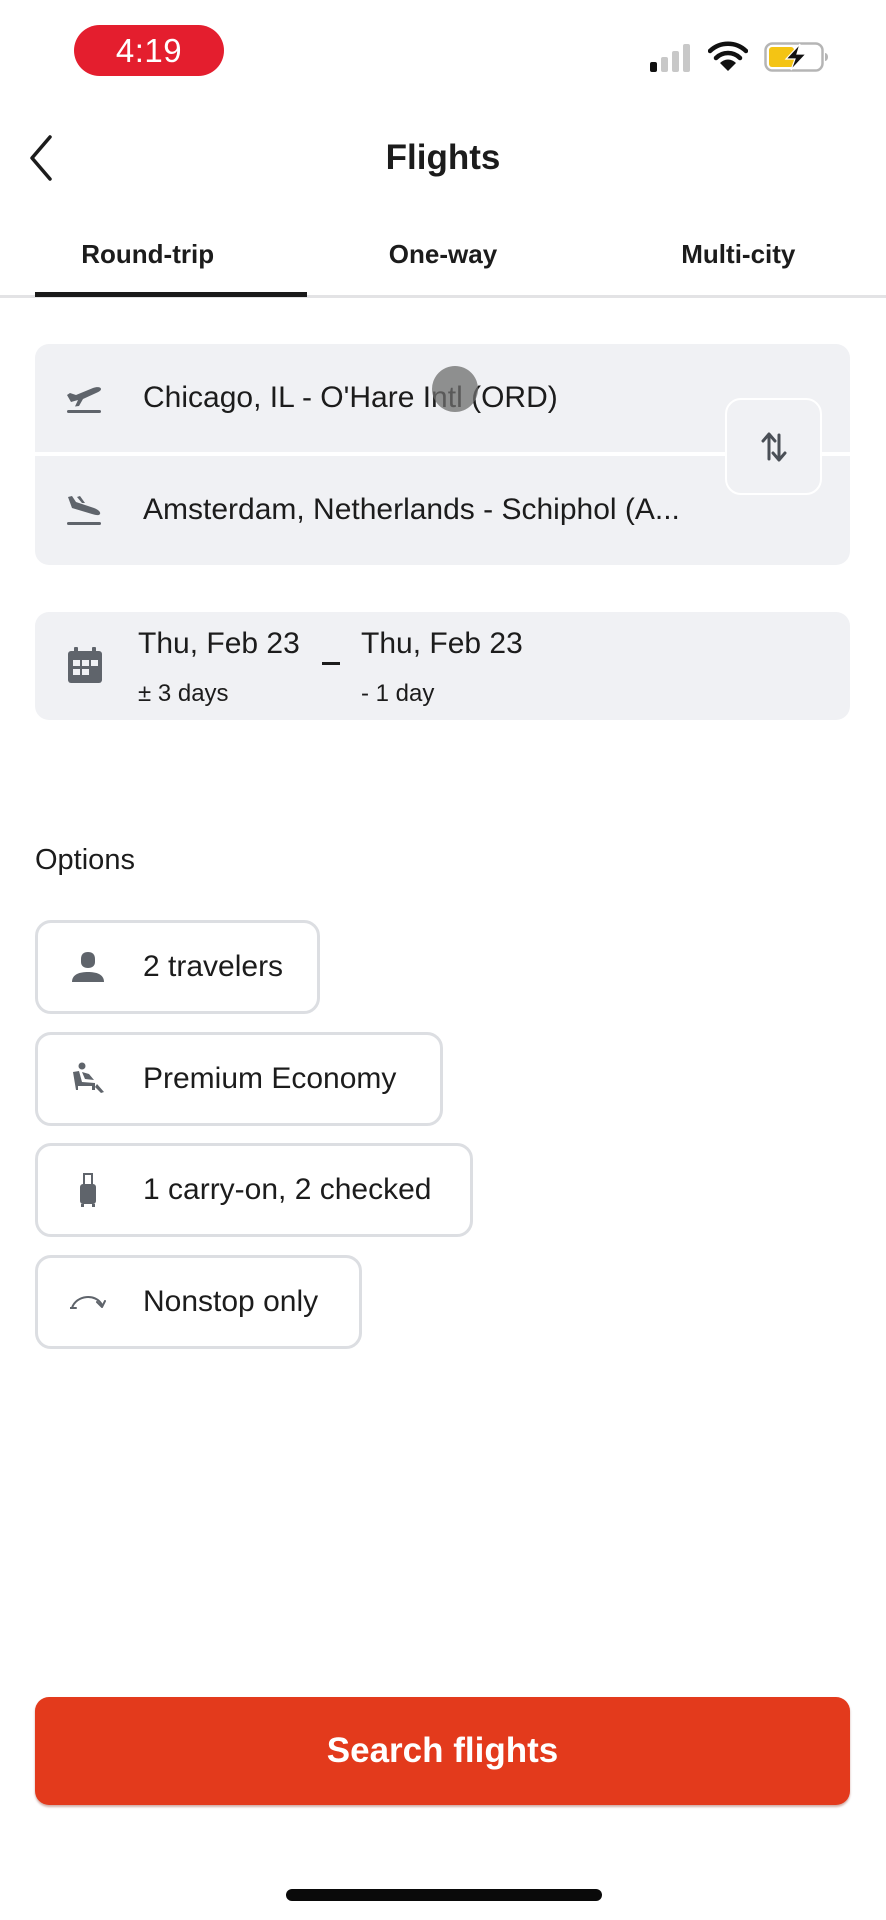 The image size is (886, 1920). I want to click on bags-value: 1 carry-on, 2 checked, so click(287, 1189).